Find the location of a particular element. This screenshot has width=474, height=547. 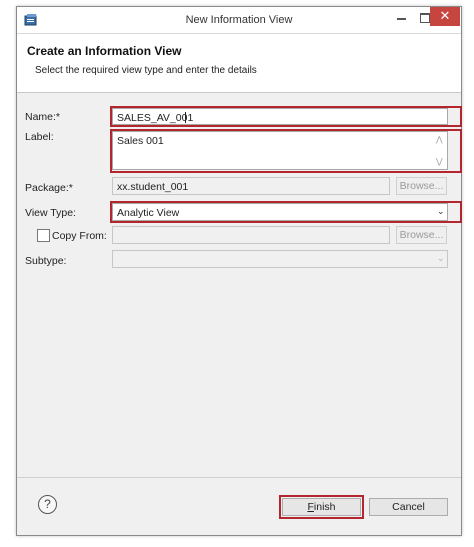

scroll-up-icon: ⋀ is located at coordinates (439, 139).